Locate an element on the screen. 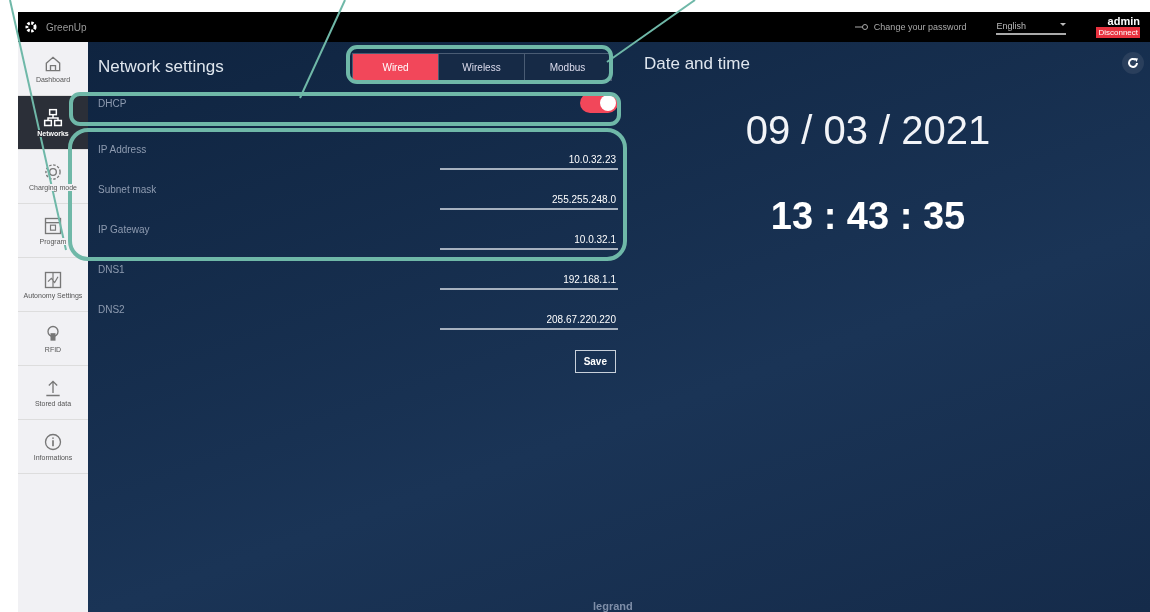 The width and height of the screenshot is (1150, 612). change-password-link: Change your password is located at coordinates (920, 27).